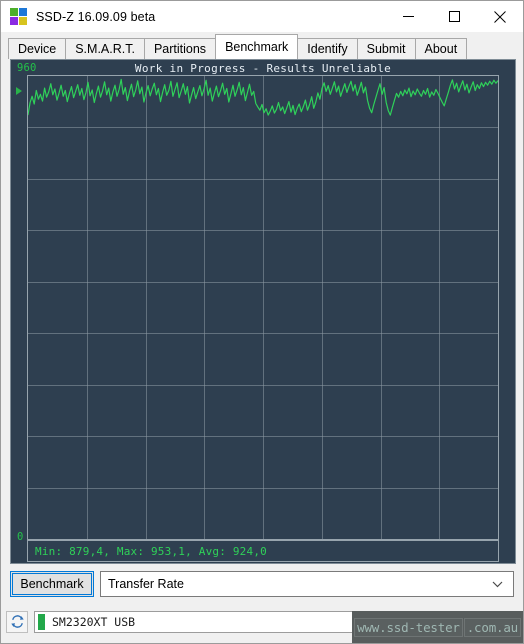 The width and height of the screenshot is (524, 644). I want to click on ssdz-squares-icon, so click(18, 16).